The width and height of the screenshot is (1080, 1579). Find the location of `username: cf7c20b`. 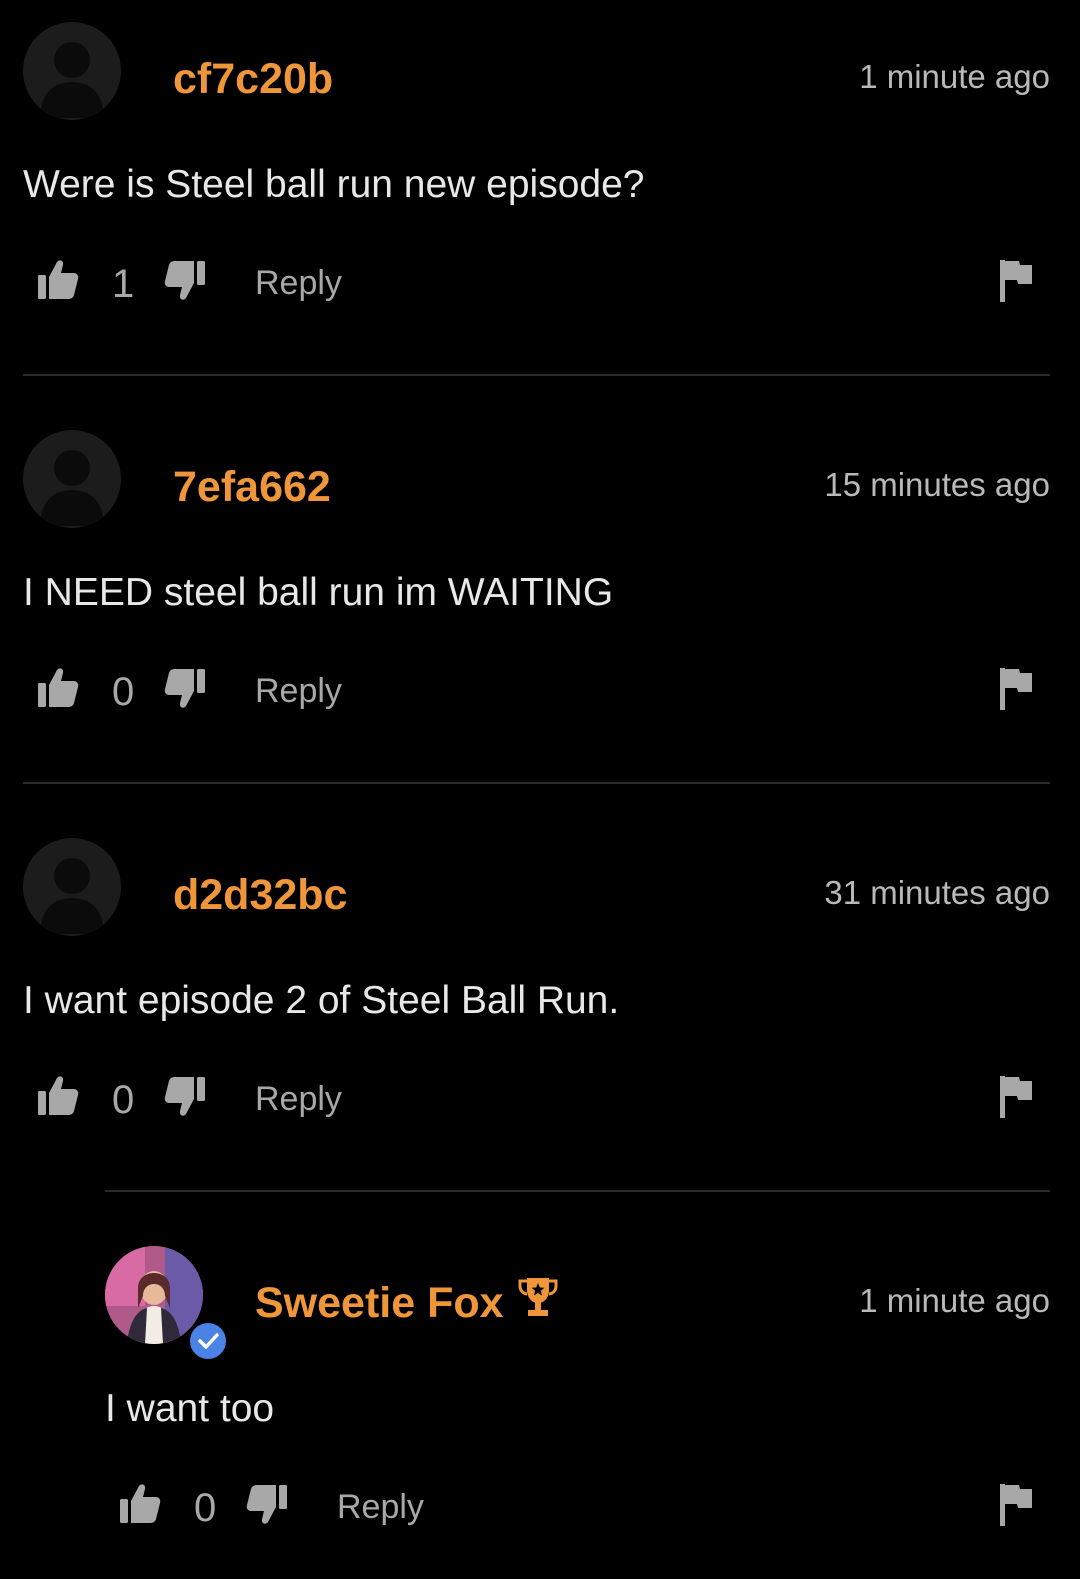

username: cf7c20b is located at coordinates (253, 79).